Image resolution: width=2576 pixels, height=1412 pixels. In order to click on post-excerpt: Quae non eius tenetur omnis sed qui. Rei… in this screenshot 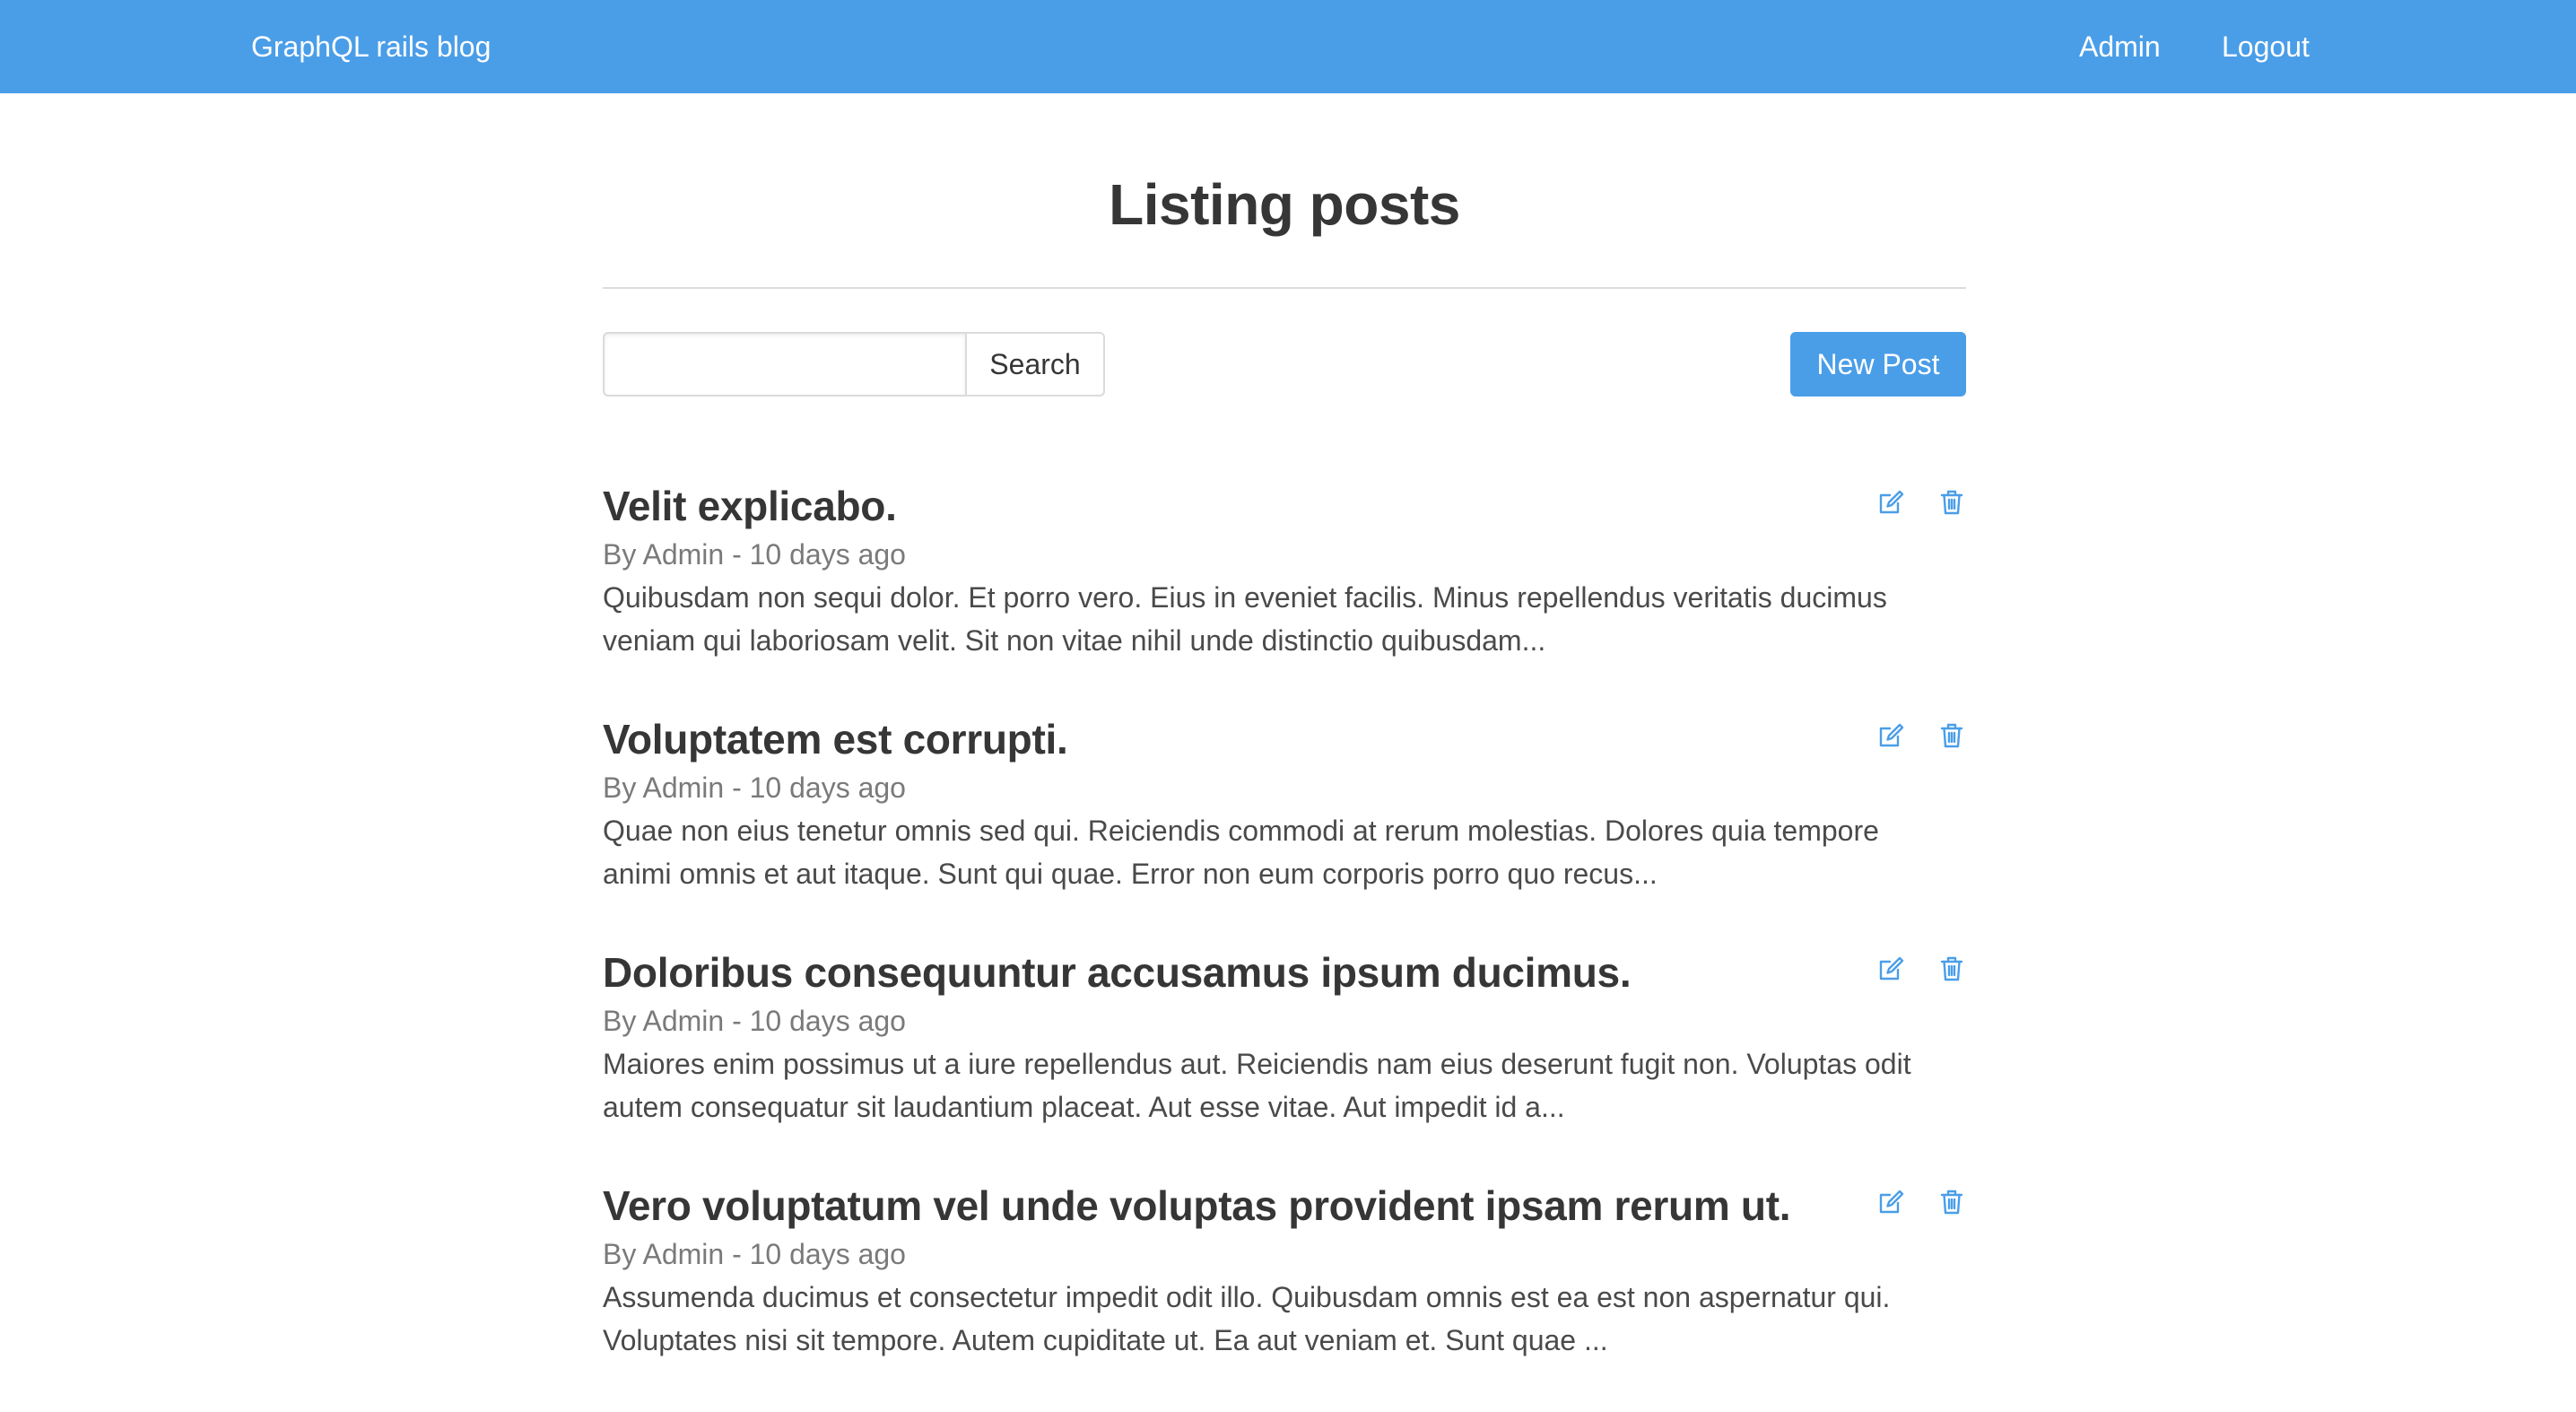, I will do `click(1241, 853)`.